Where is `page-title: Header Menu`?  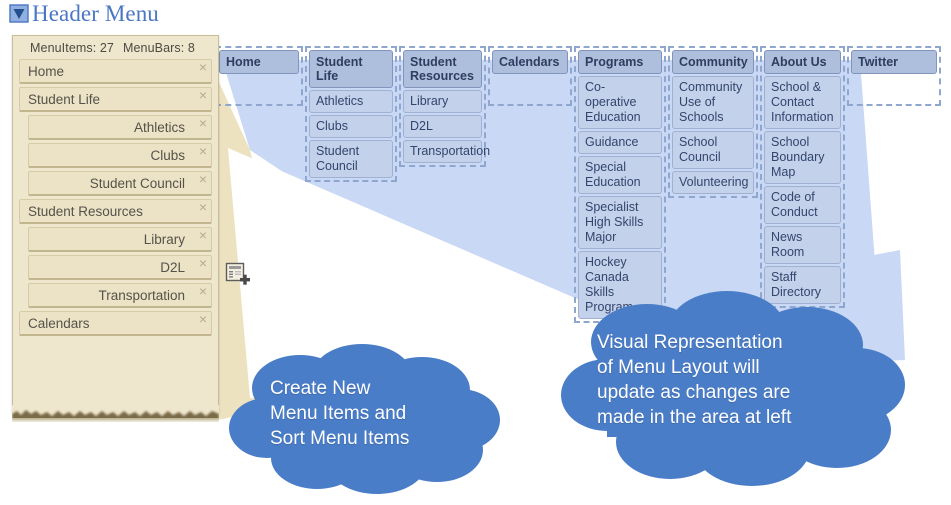 page-title: Header Menu is located at coordinates (83, 13).